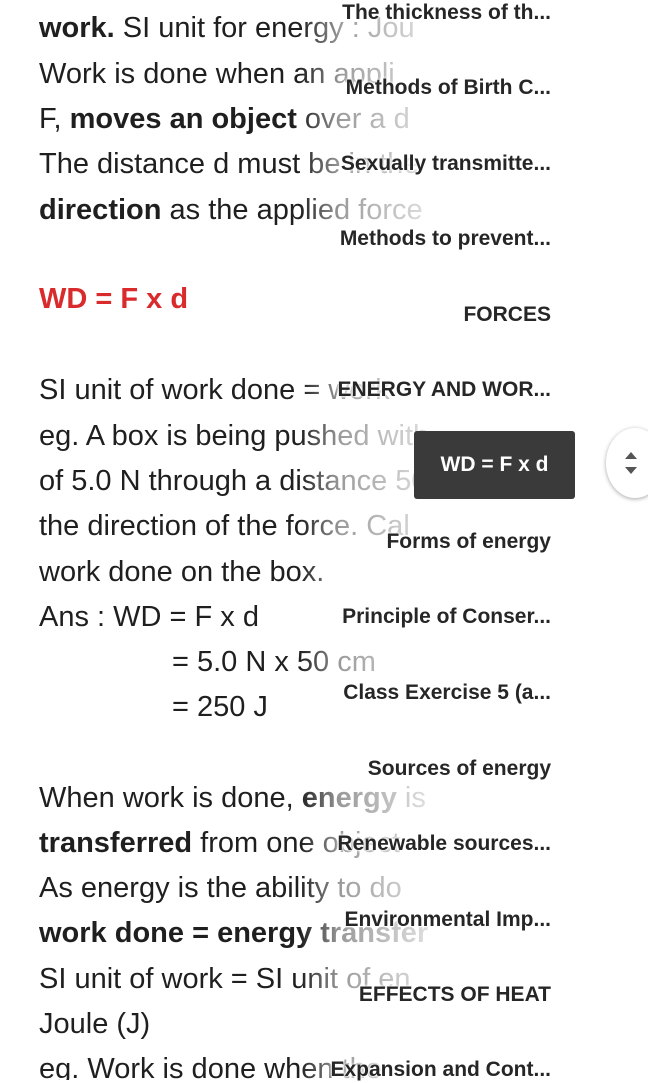  I want to click on note-line: Ans : WD = F x d, so click(149, 617).